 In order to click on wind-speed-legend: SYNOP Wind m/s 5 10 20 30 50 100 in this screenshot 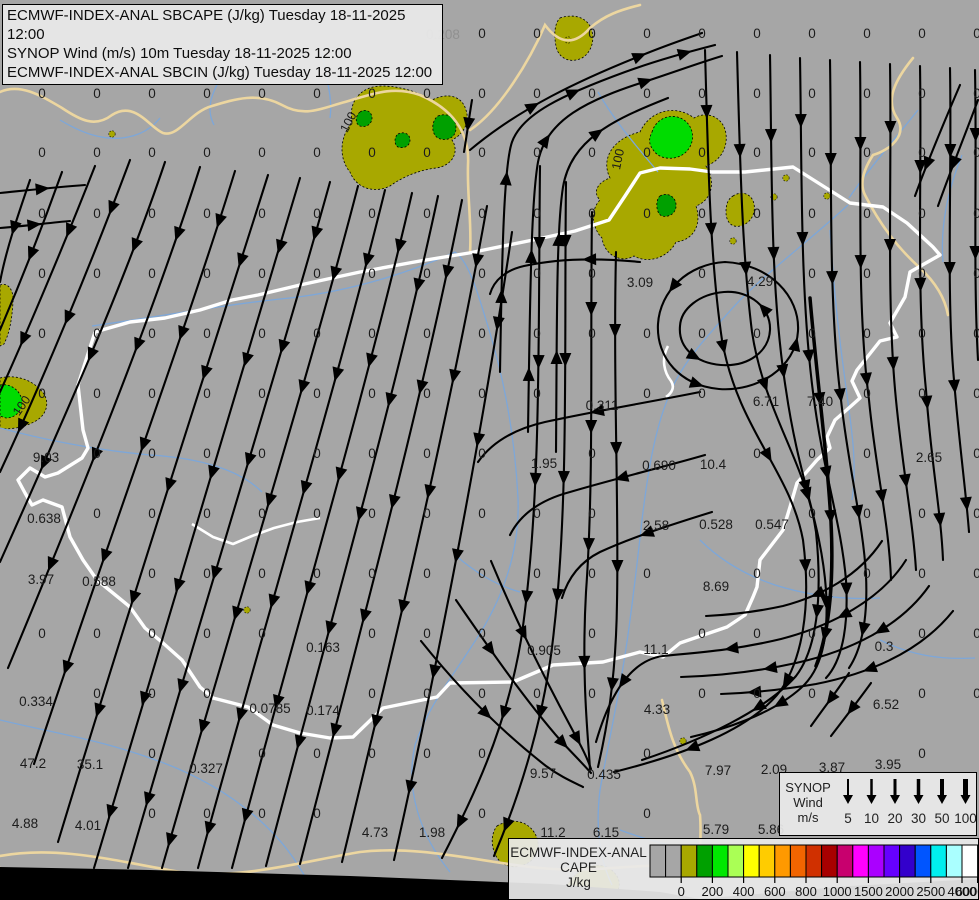, I will do `click(878, 804)`.